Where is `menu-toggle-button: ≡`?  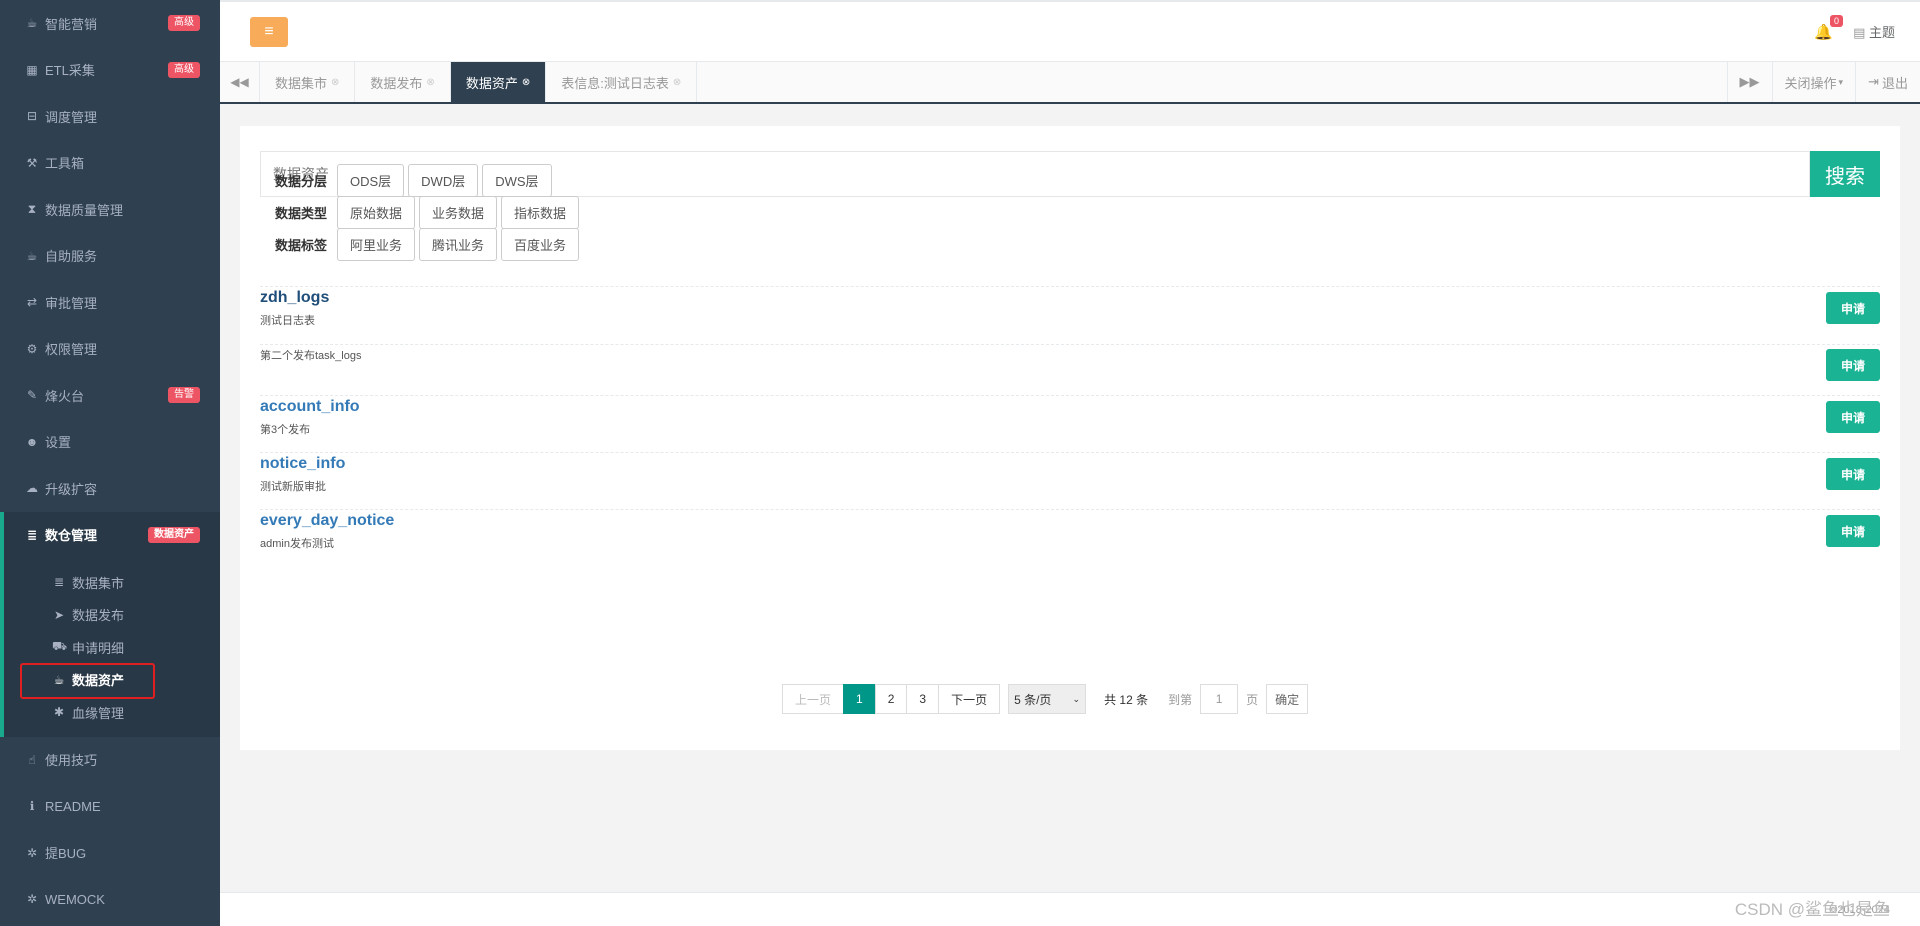
menu-toggle-button: ≡ is located at coordinates (269, 32).